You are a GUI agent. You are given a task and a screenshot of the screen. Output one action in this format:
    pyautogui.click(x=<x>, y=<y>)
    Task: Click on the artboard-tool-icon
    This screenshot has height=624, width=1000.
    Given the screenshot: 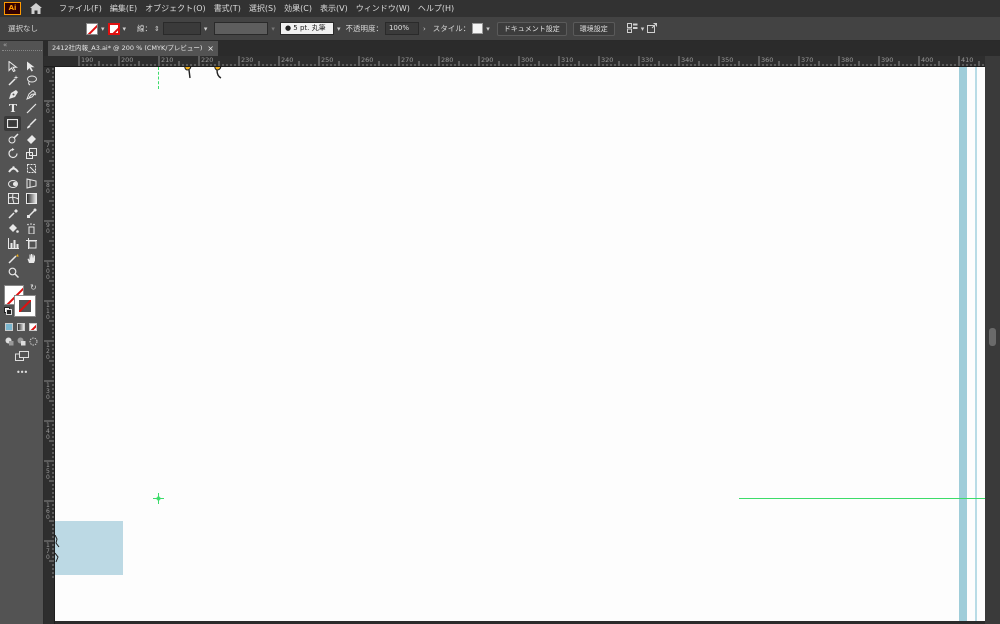 What is the action you would take?
    pyautogui.click(x=31, y=243)
    